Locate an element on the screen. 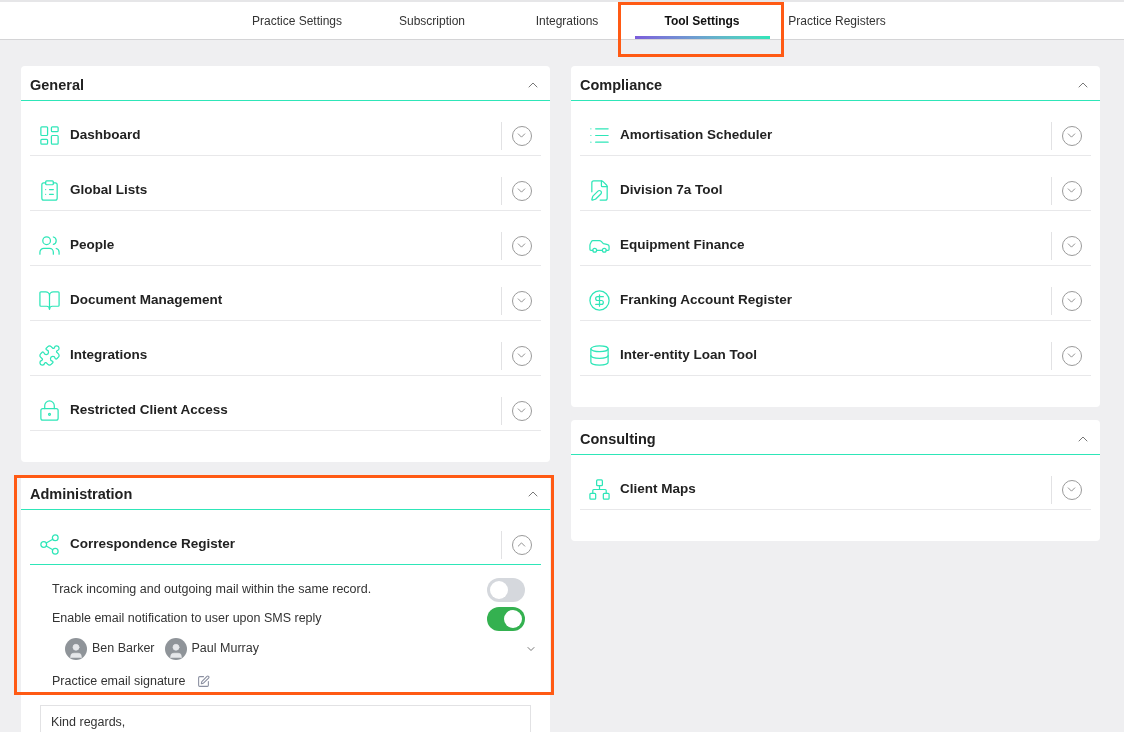  lock-icon is located at coordinates (49, 410).